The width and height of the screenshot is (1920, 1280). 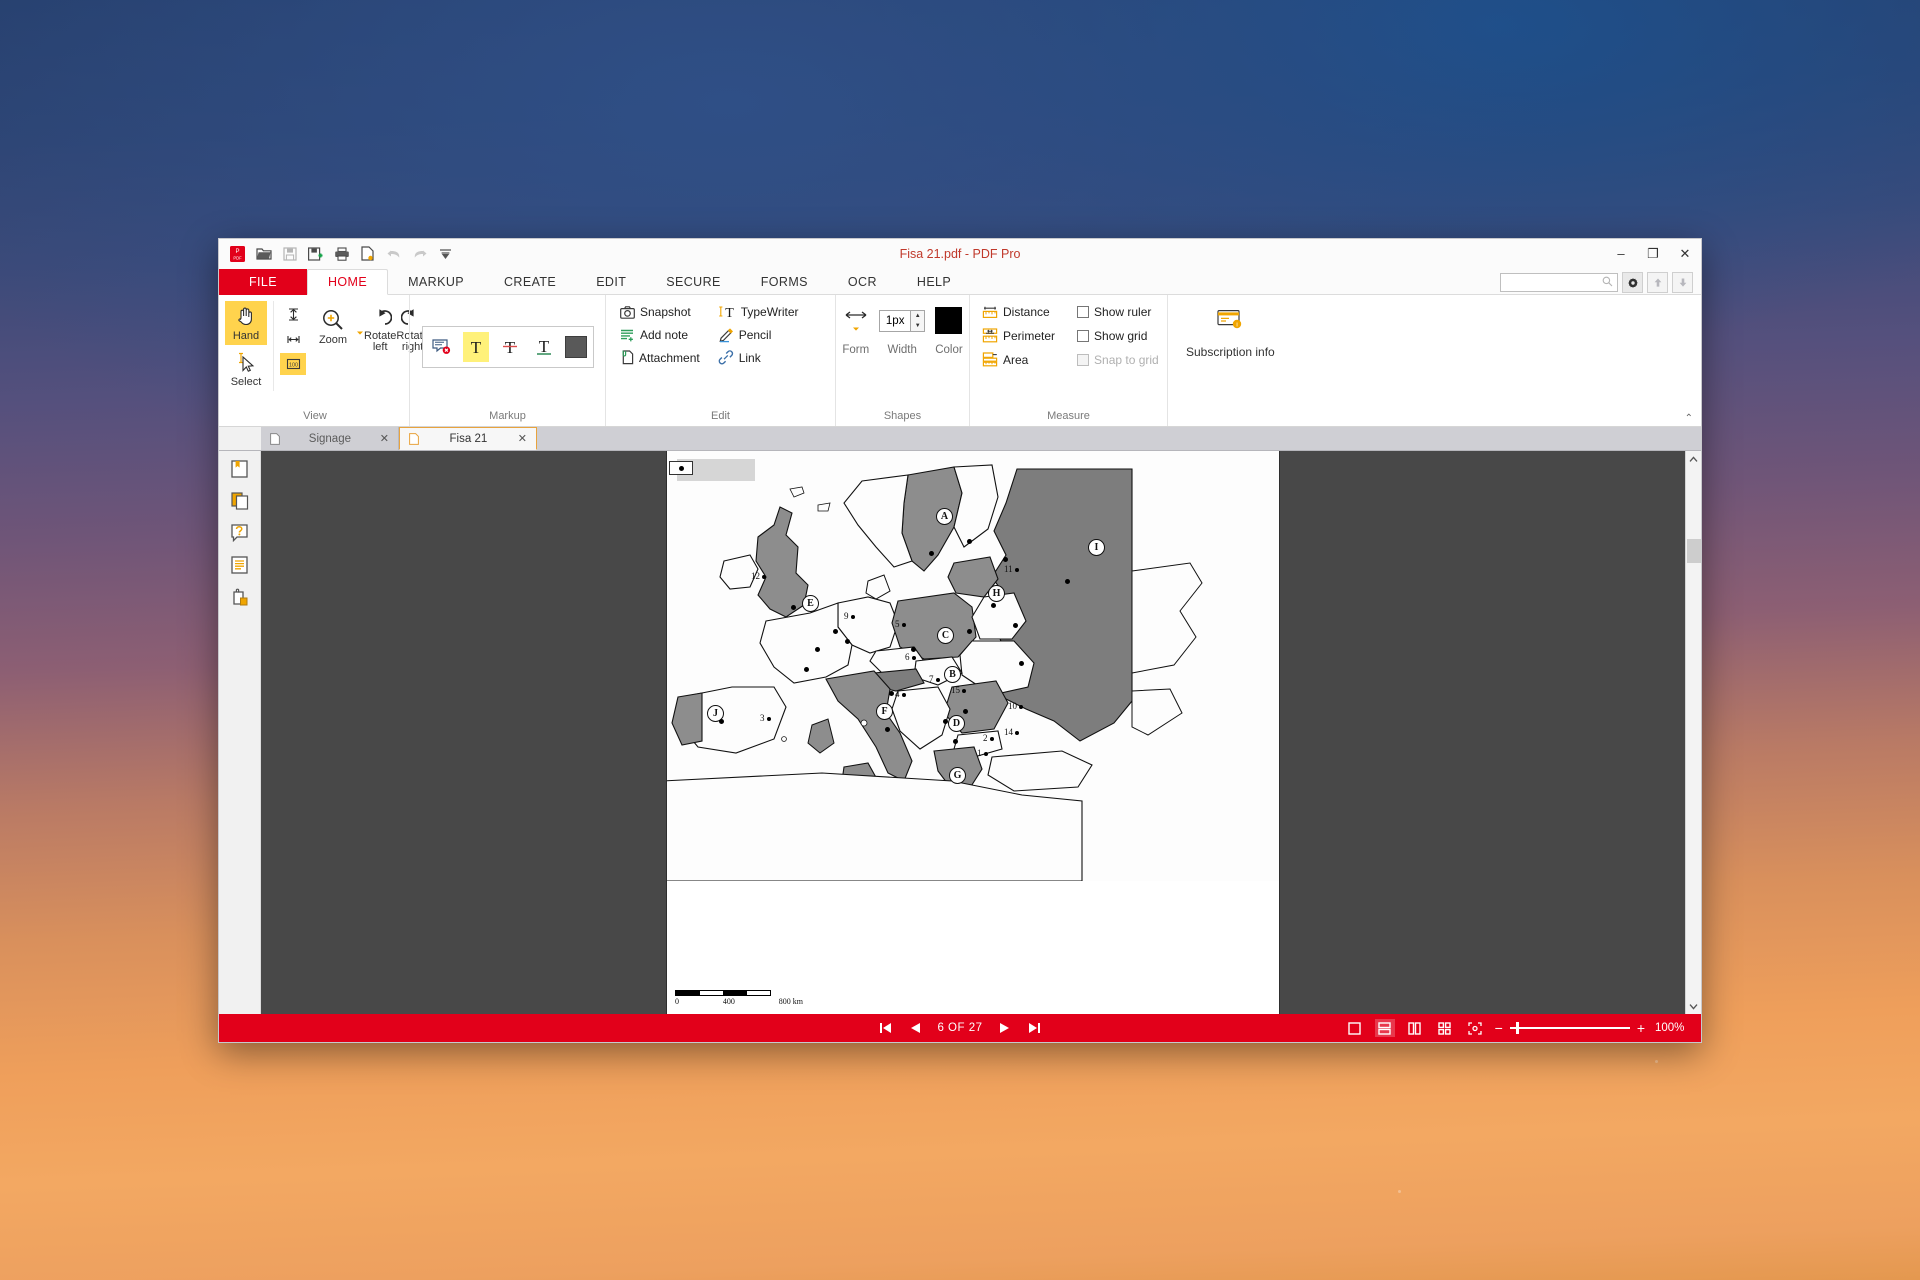 What do you see at coordinates (1685, 254) in the screenshot?
I see `close-button: ✕` at bounding box center [1685, 254].